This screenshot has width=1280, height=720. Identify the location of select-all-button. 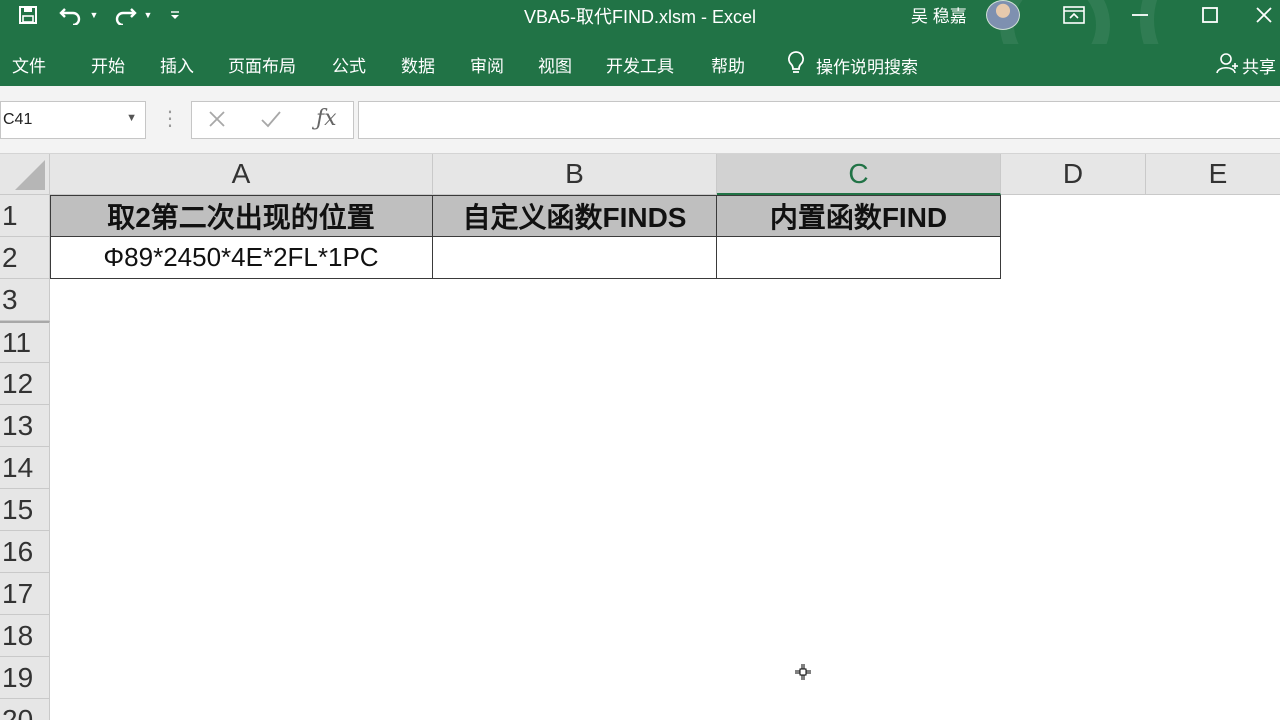
(25, 174).